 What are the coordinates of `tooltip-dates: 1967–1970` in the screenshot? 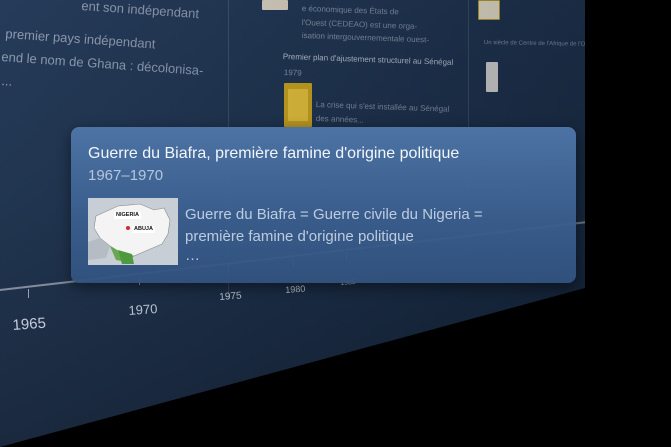 It's located at (126, 175).